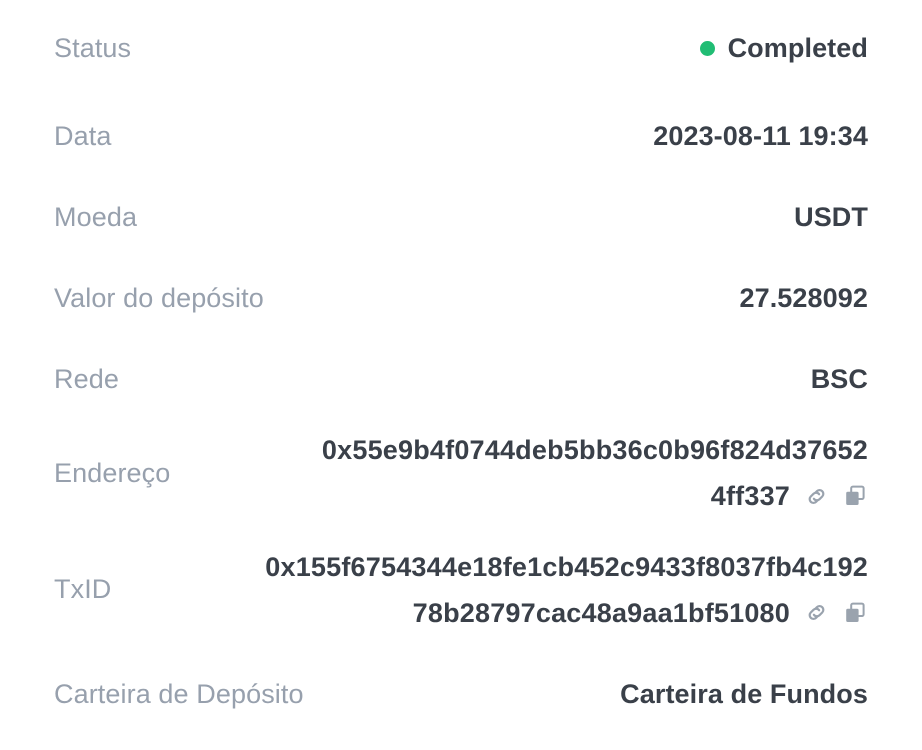 Image resolution: width=922 pixels, height=750 pixels. Describe the element at coordinates (707, 48) in the screenshot. I see `status-dot-icon` at that location.